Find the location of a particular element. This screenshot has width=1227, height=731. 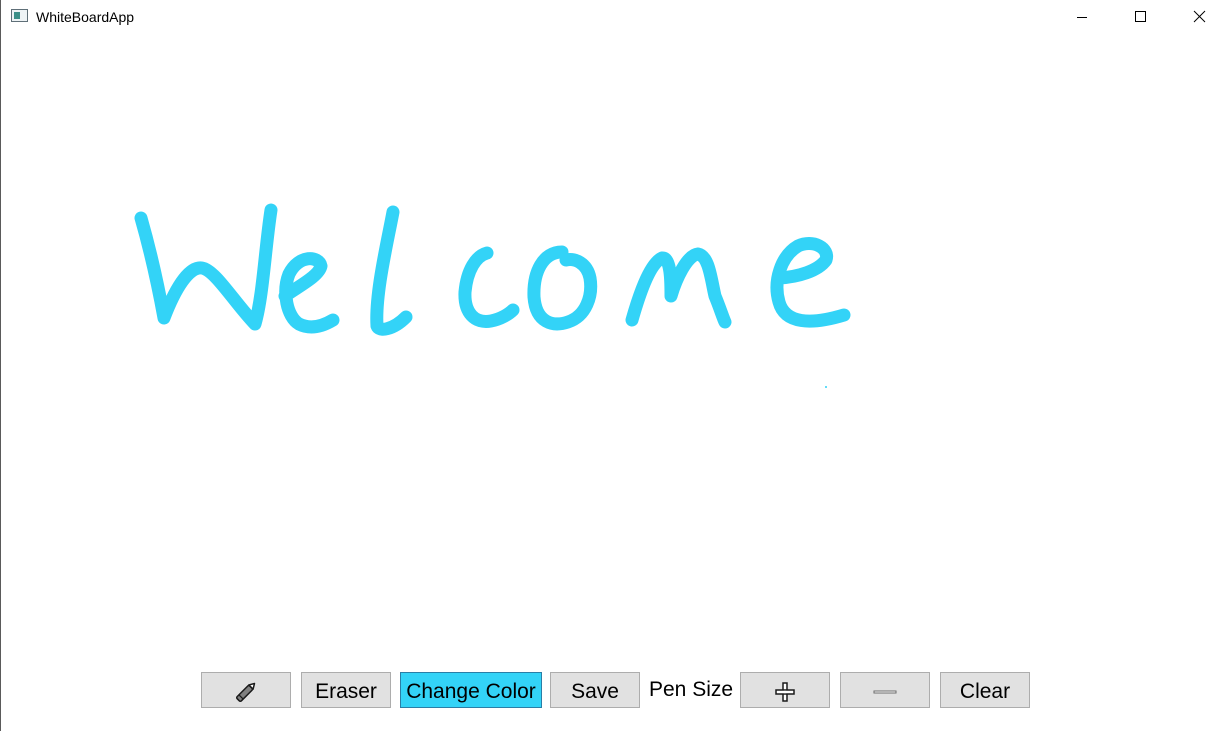

ink-stroke-e2 is located at coordinates (810, 282).